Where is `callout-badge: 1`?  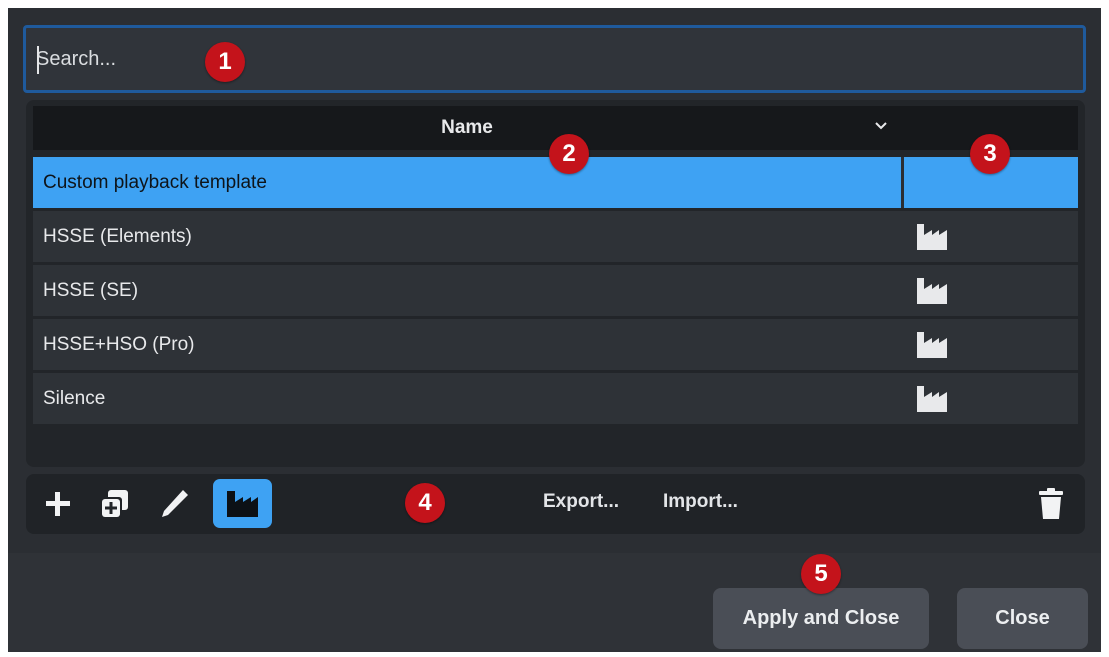
callout-badge: 1 is located at coordinates (225, 62).